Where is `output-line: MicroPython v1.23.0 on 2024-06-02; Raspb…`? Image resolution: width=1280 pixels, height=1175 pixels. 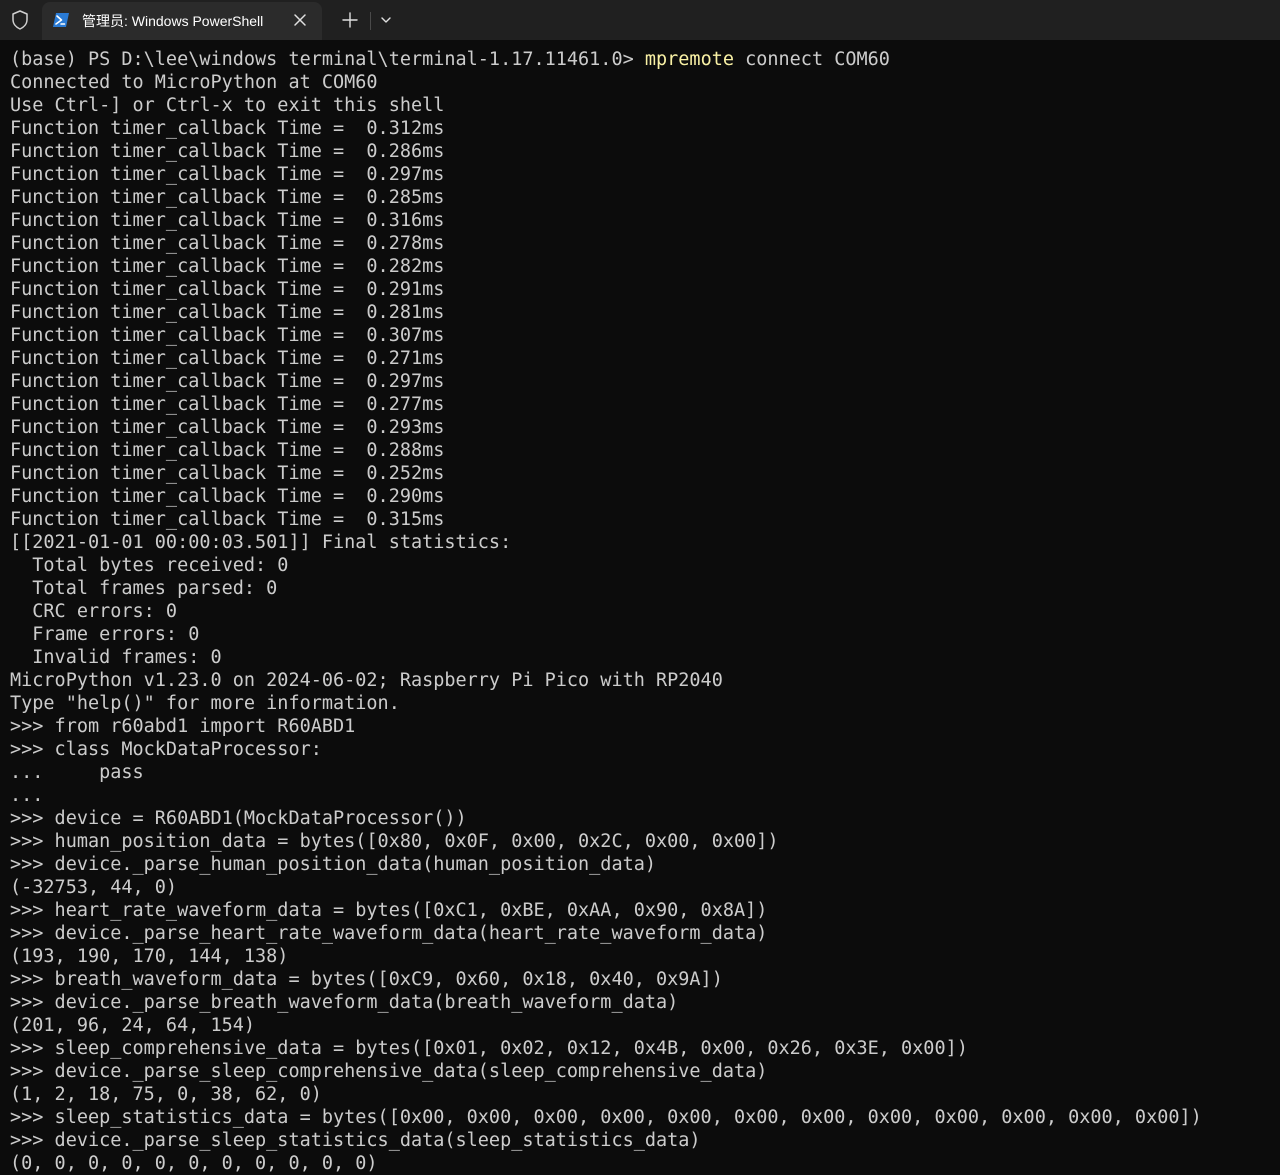 output-line: MicroPython v1.23.0 on 2024-06-02; Raspb… is located at coordinates (366, 680).